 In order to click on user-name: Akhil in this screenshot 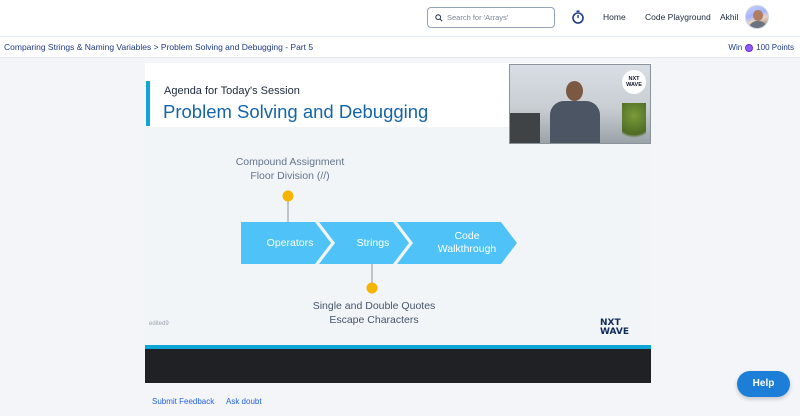, I will do `click(729, 17)`.